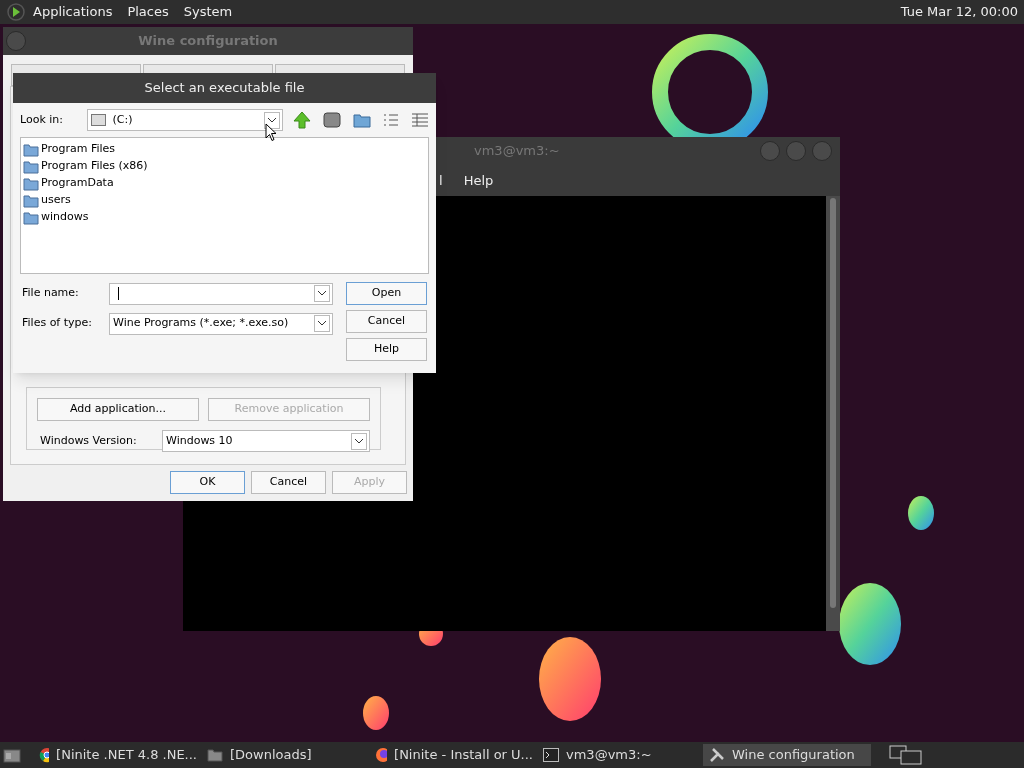  What do you see at coordinates (221, 293) in the screenshot?
I see `file-name-field` at bounding box center [221, 293].